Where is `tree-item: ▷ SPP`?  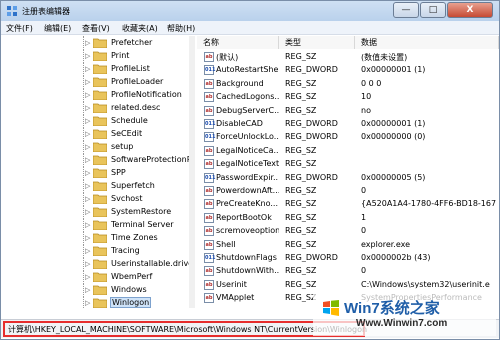 tree-item: ▷ SPP is located at coordinates (97, 173).